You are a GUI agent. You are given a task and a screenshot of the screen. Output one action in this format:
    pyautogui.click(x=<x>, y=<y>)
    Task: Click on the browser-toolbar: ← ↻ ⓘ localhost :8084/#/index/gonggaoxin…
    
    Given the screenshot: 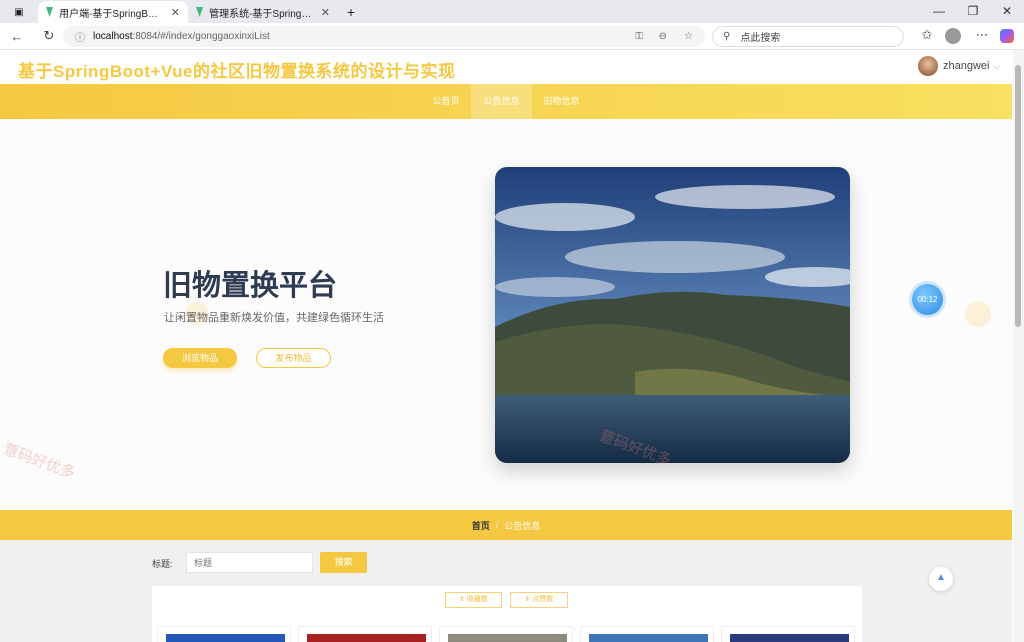 What is the action you would take?
    pyautogui.click(x=512, y=36)
    